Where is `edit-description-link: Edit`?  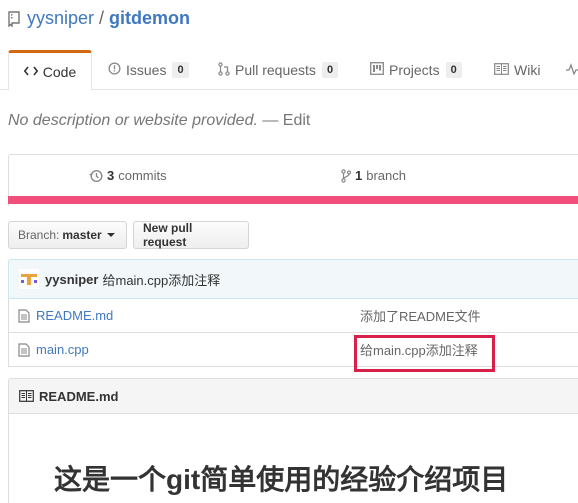
edit-description-link: Edit is located at coordinates (297, 120).